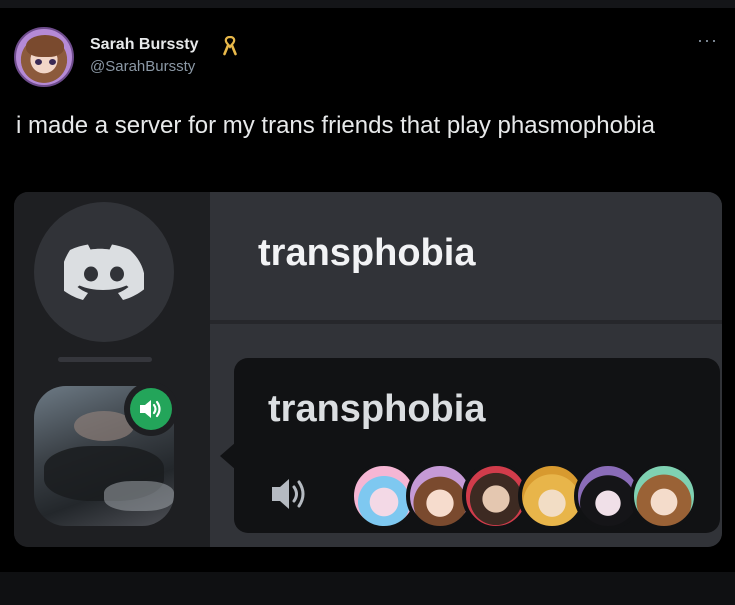  Describe the element at coordinates (142, 66) in the screenshot. I see `author-handle: @SarahBurssty` at that location.